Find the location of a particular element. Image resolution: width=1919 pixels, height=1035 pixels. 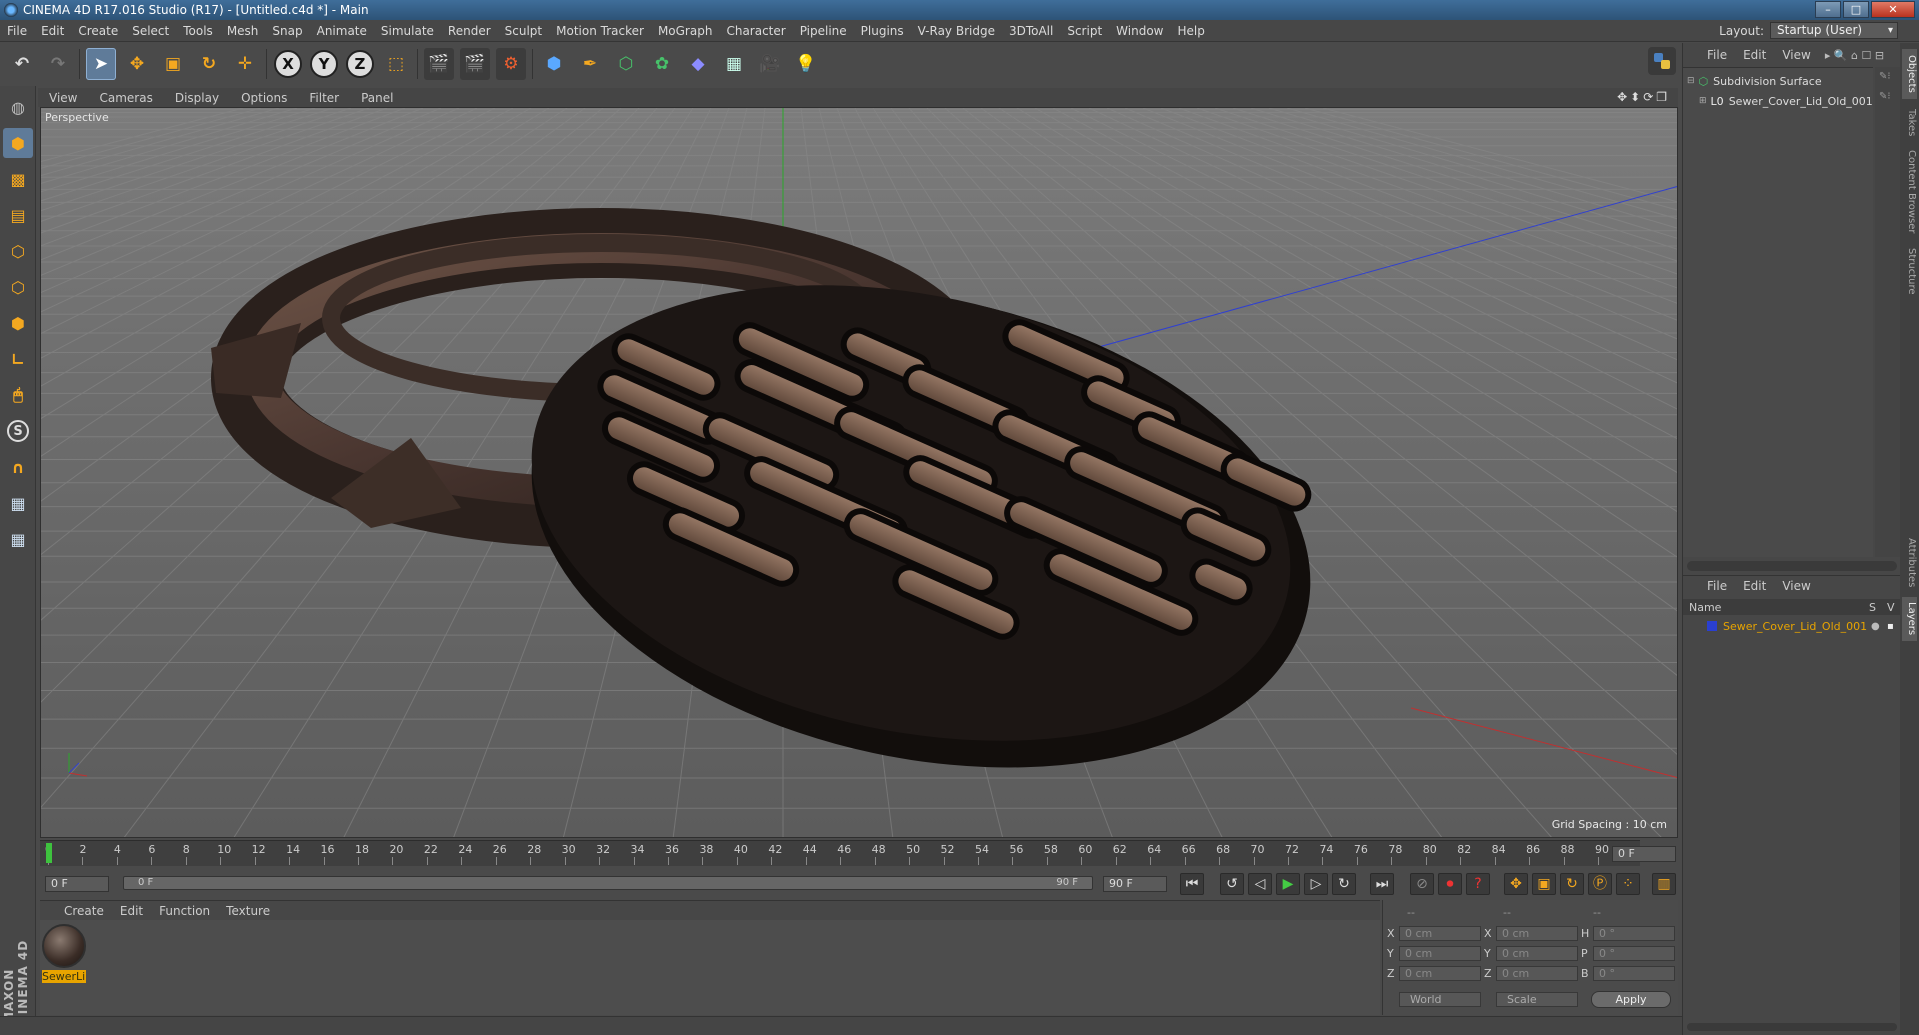

y-axis-lock-button: Y is located at coordinates (324, 64).